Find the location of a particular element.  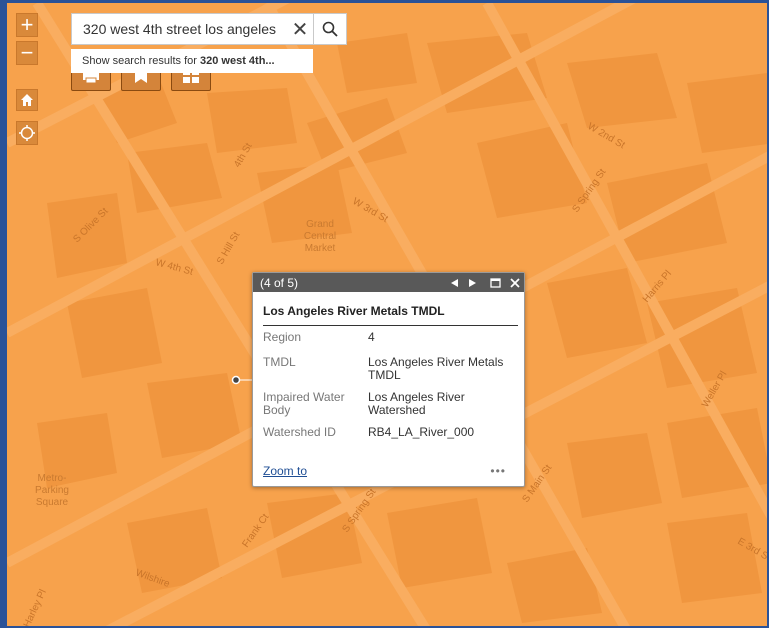

previous-icon is located at coordinates (454, 283).